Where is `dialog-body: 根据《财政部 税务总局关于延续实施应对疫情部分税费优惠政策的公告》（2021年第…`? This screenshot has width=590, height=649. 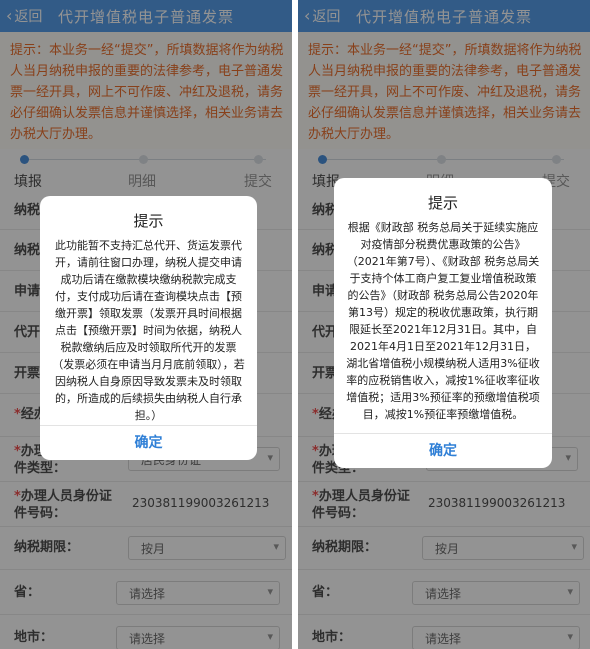 dialog-body: 根据《财政部 税务总局关于延续实施应对疫情部分税费优惠政策的公告》（2021年第… is located at coordinates (443, 321).